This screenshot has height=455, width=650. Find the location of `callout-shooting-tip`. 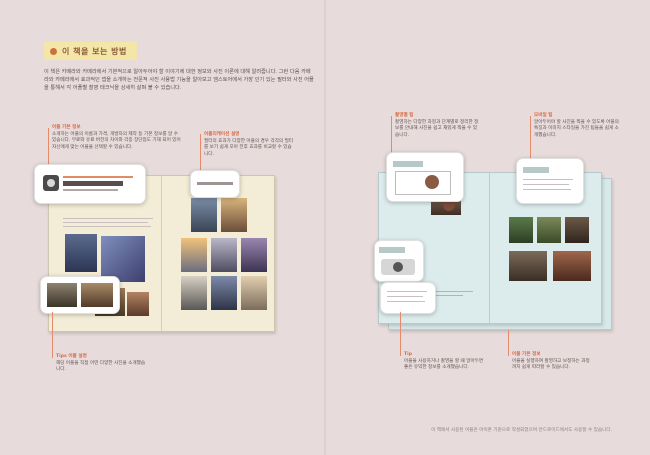

callout-shooting-tip is located at coordinates (425, 177).